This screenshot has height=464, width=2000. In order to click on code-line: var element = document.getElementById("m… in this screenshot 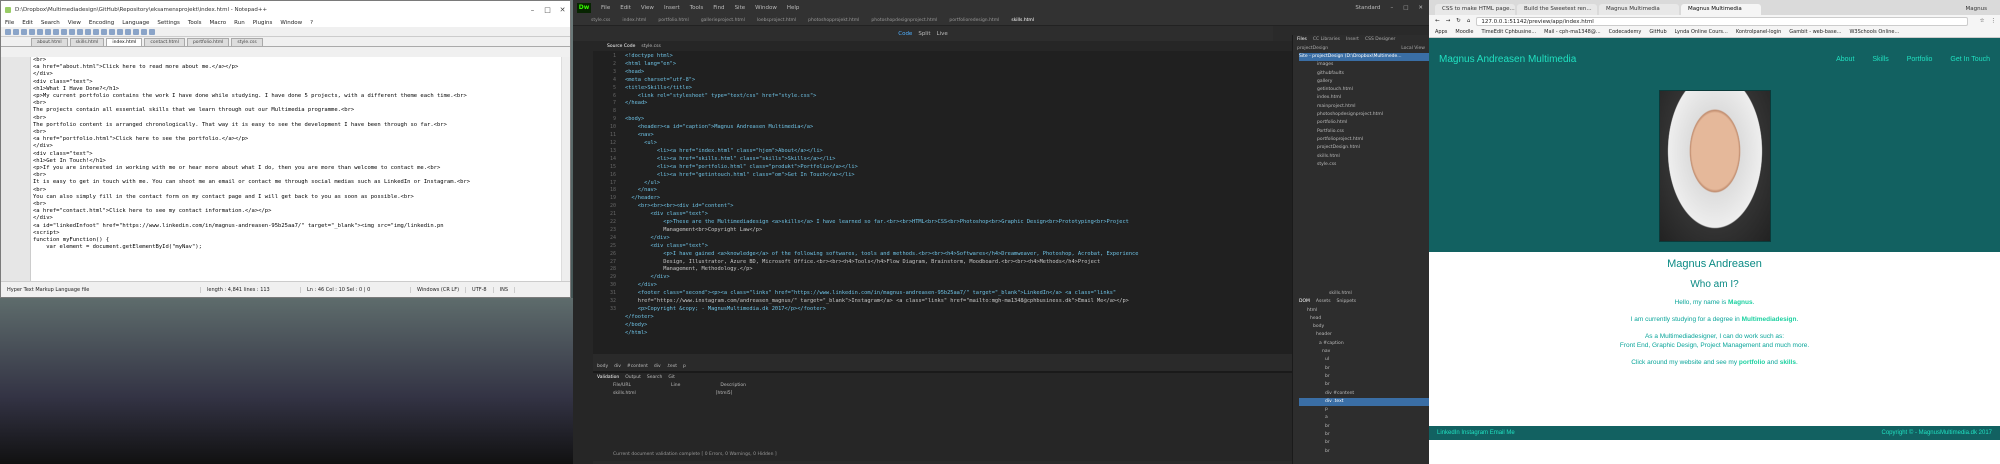, I will do `click(297, 247)`.